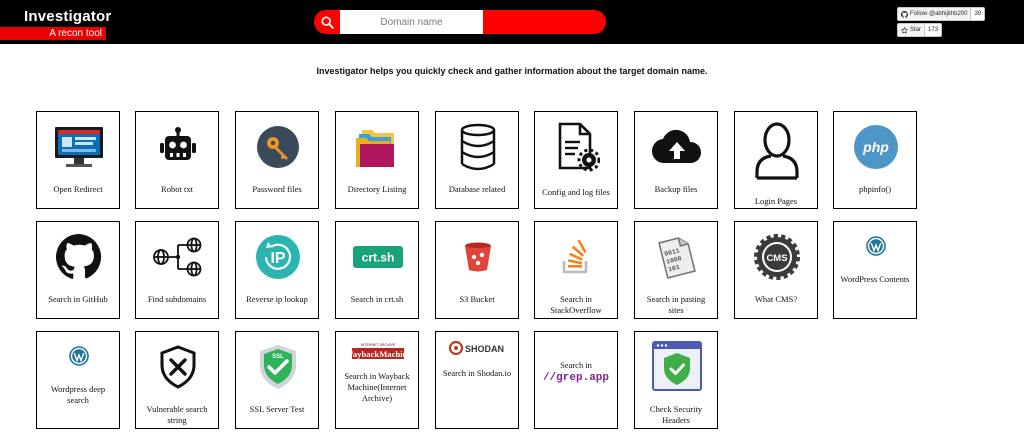 This screenshot has width=1024, height=442. What do you see at coordinates (278, 357) in the screenshot?
I see `svg-text: SSL` at bounding box center [278, 357].